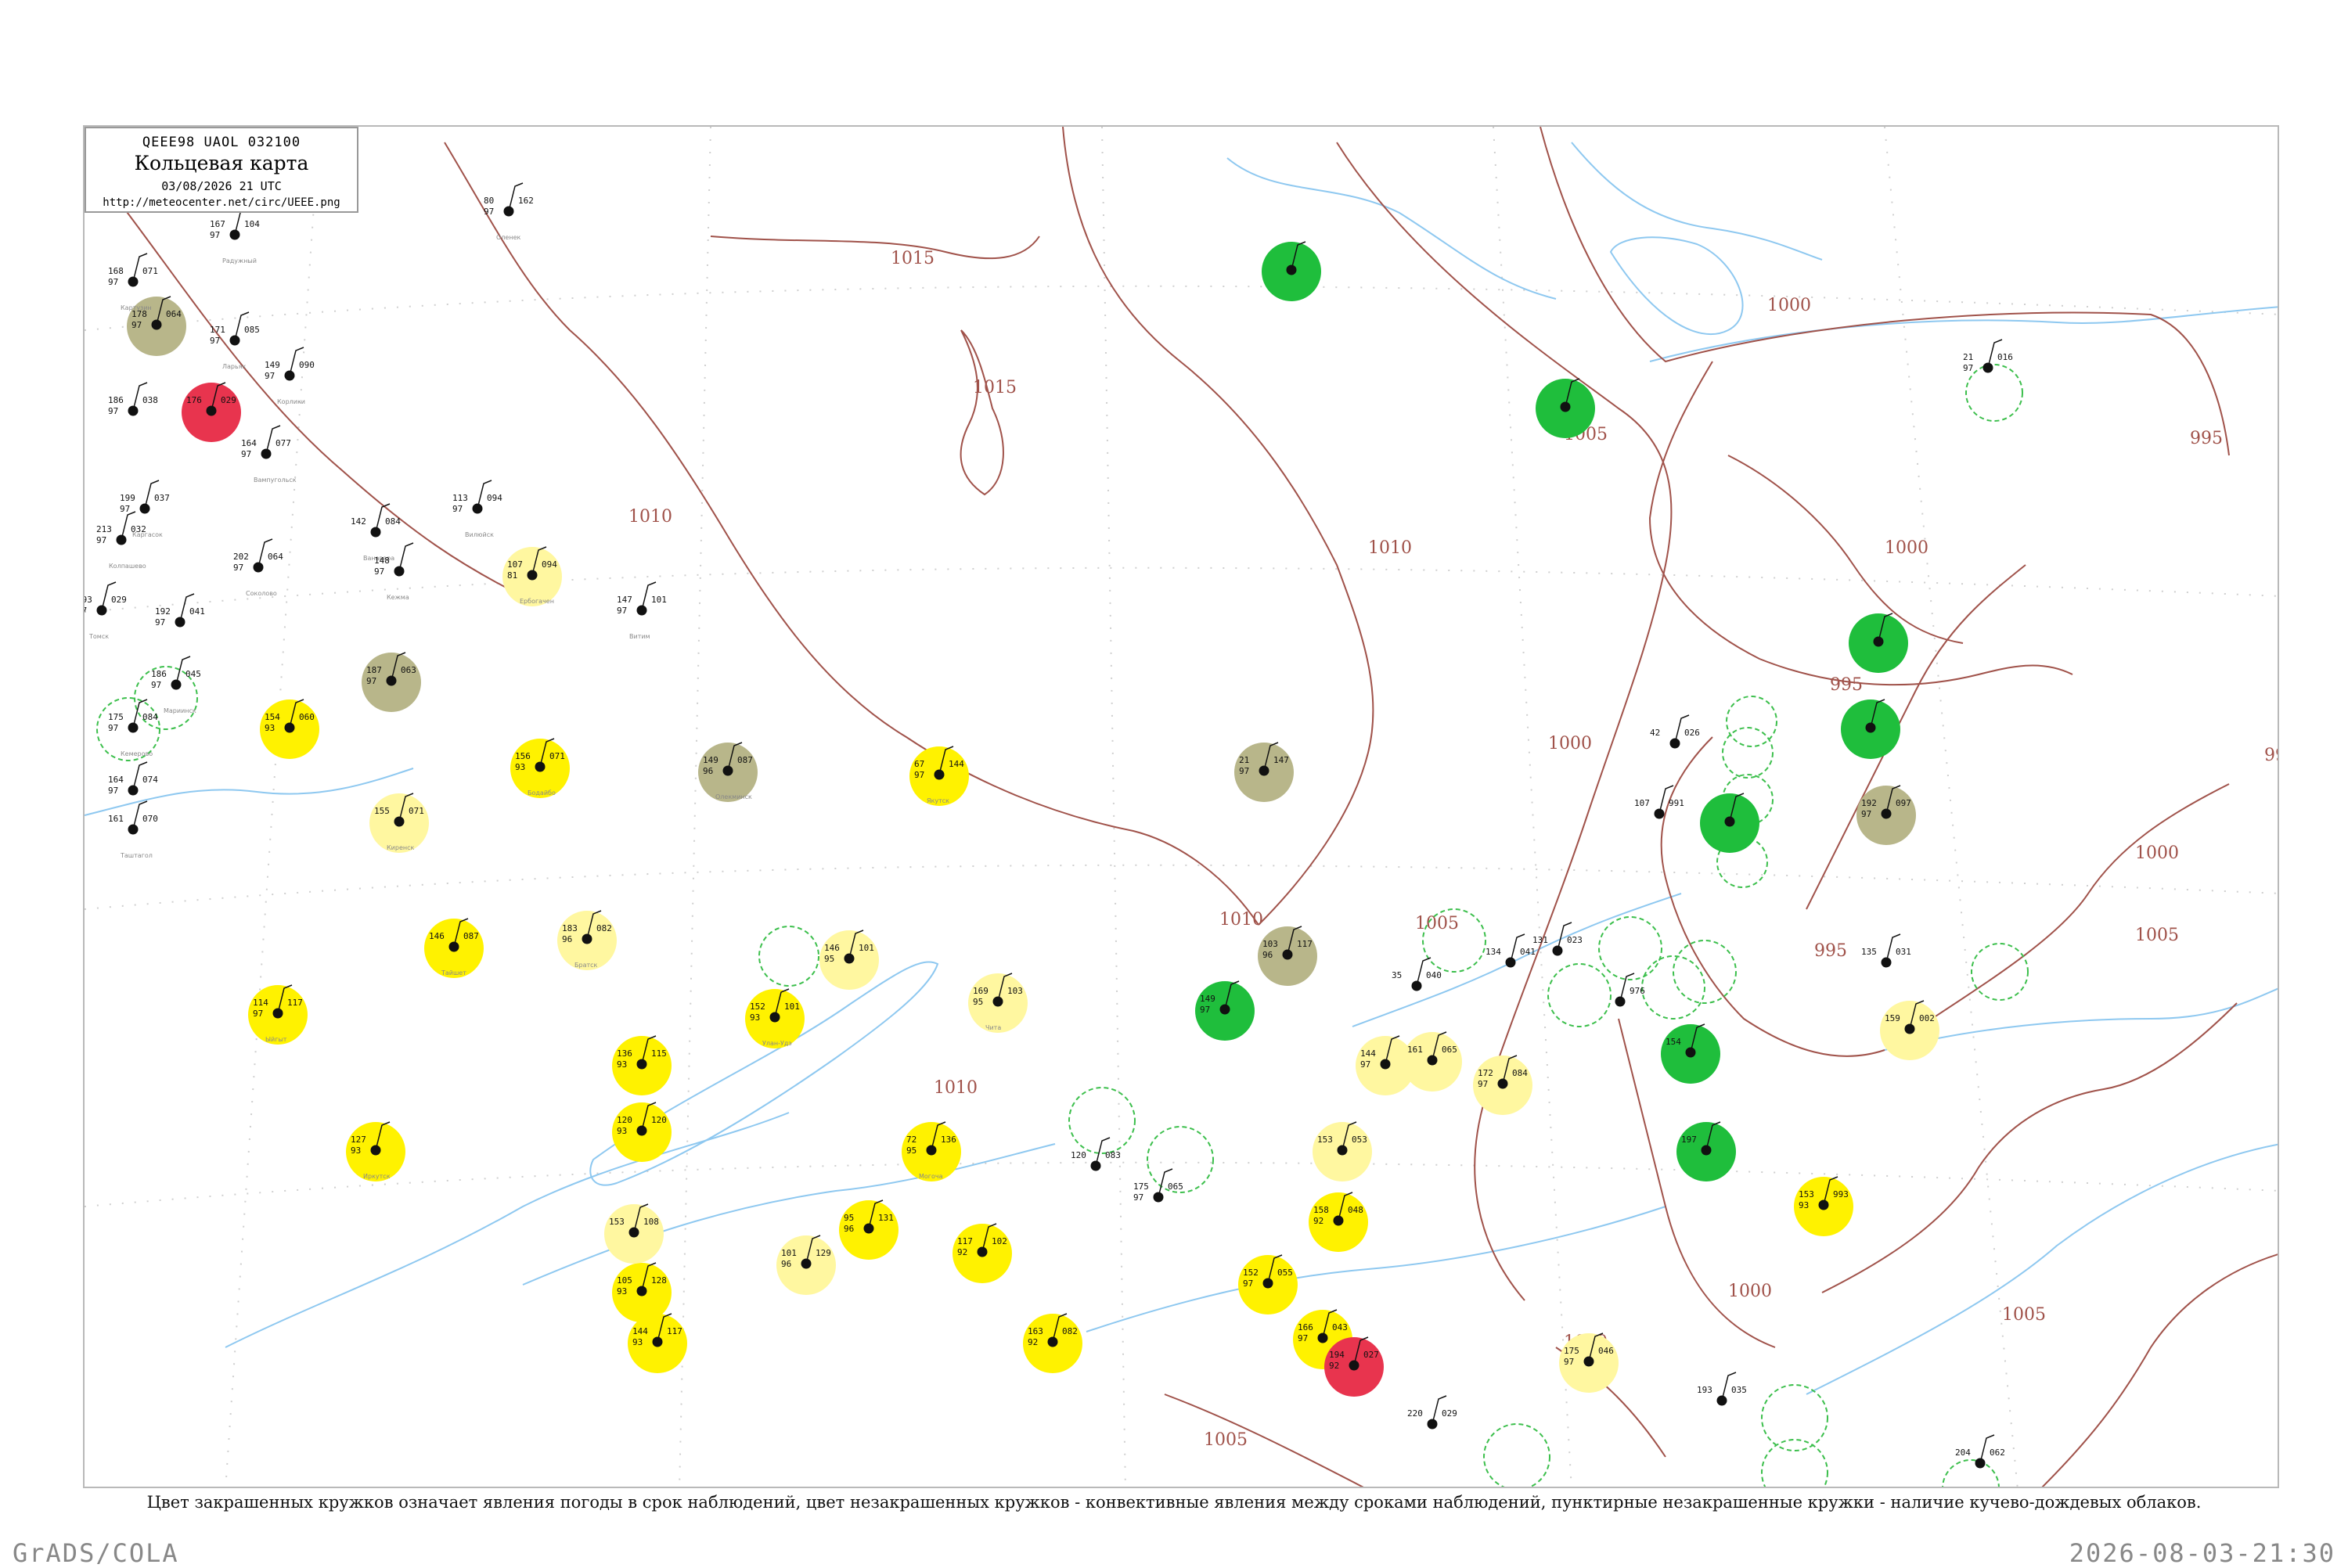 This screenshot has height=1568, width=2348. I want to click on weather-station: 146 087 Тайшет, so click(454, 948).